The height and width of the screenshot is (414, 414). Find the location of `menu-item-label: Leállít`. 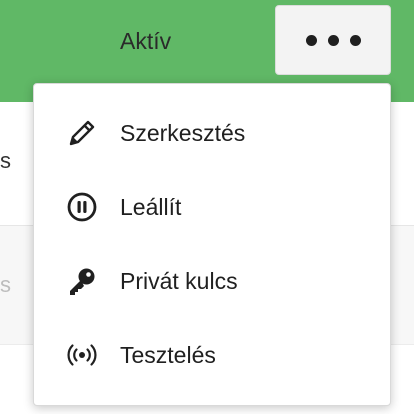

menu-item-label: Leállít is located at coordinates (151, 206).